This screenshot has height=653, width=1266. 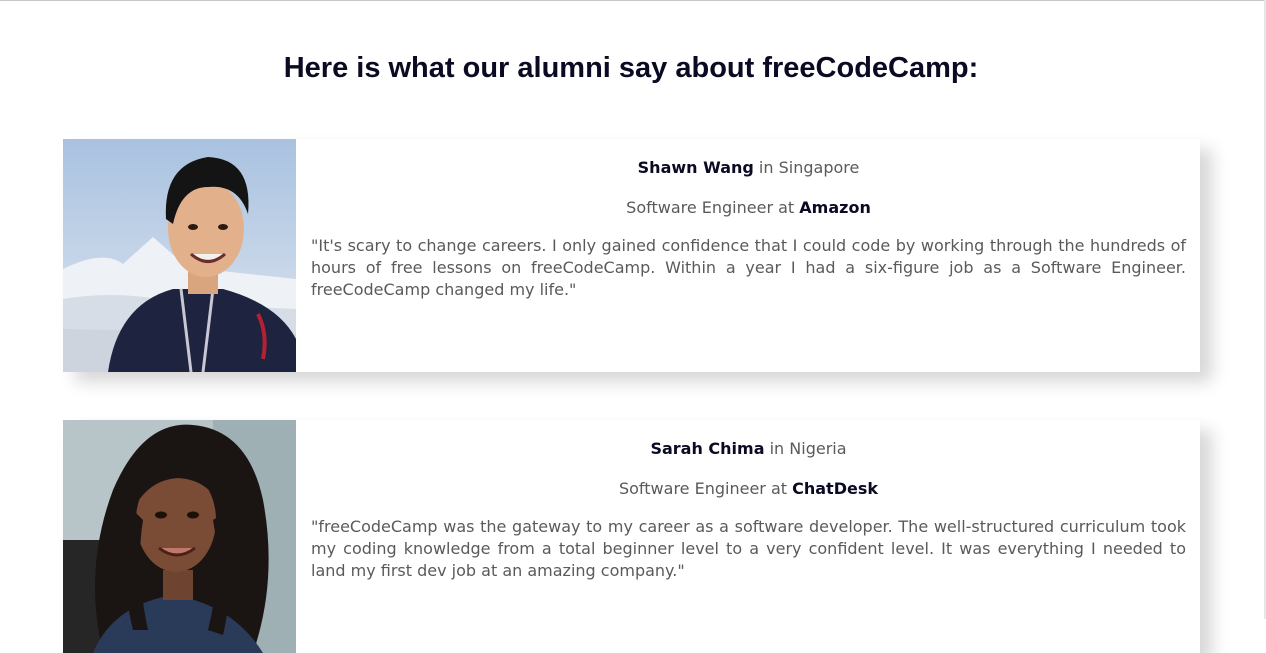 What do you see at coordinates (819, 167) in the screenshot?
I see `alumni-location: Singapore` at bounding box center [819, 167].